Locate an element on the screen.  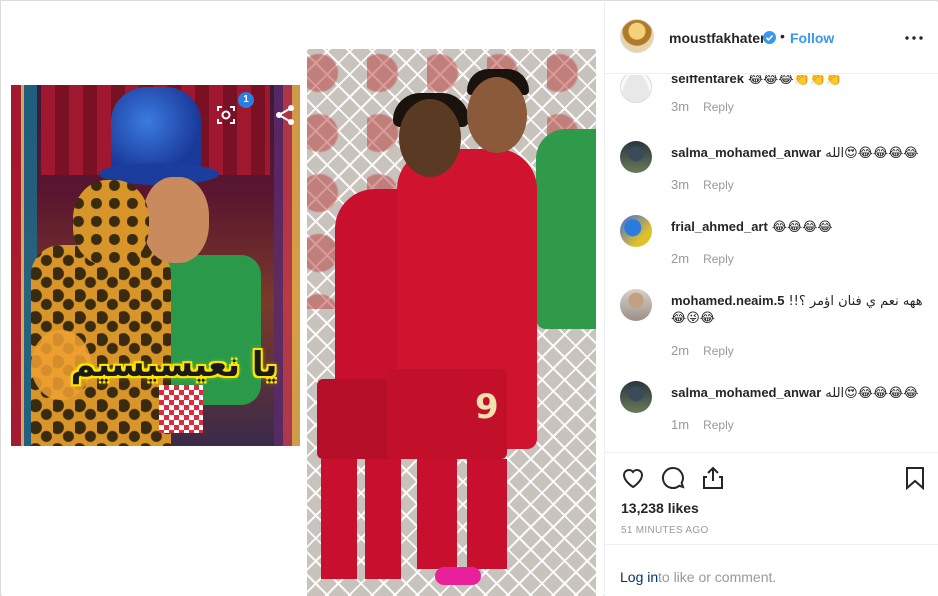
commenter-username: seiffentarek is located at coordinates (707, 80).